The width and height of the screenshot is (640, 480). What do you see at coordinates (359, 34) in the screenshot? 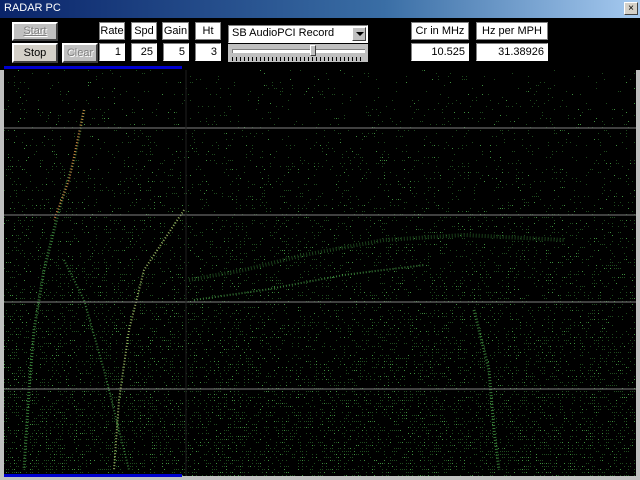
I see `chevron-down-icon` at bounding box center [359, 34].